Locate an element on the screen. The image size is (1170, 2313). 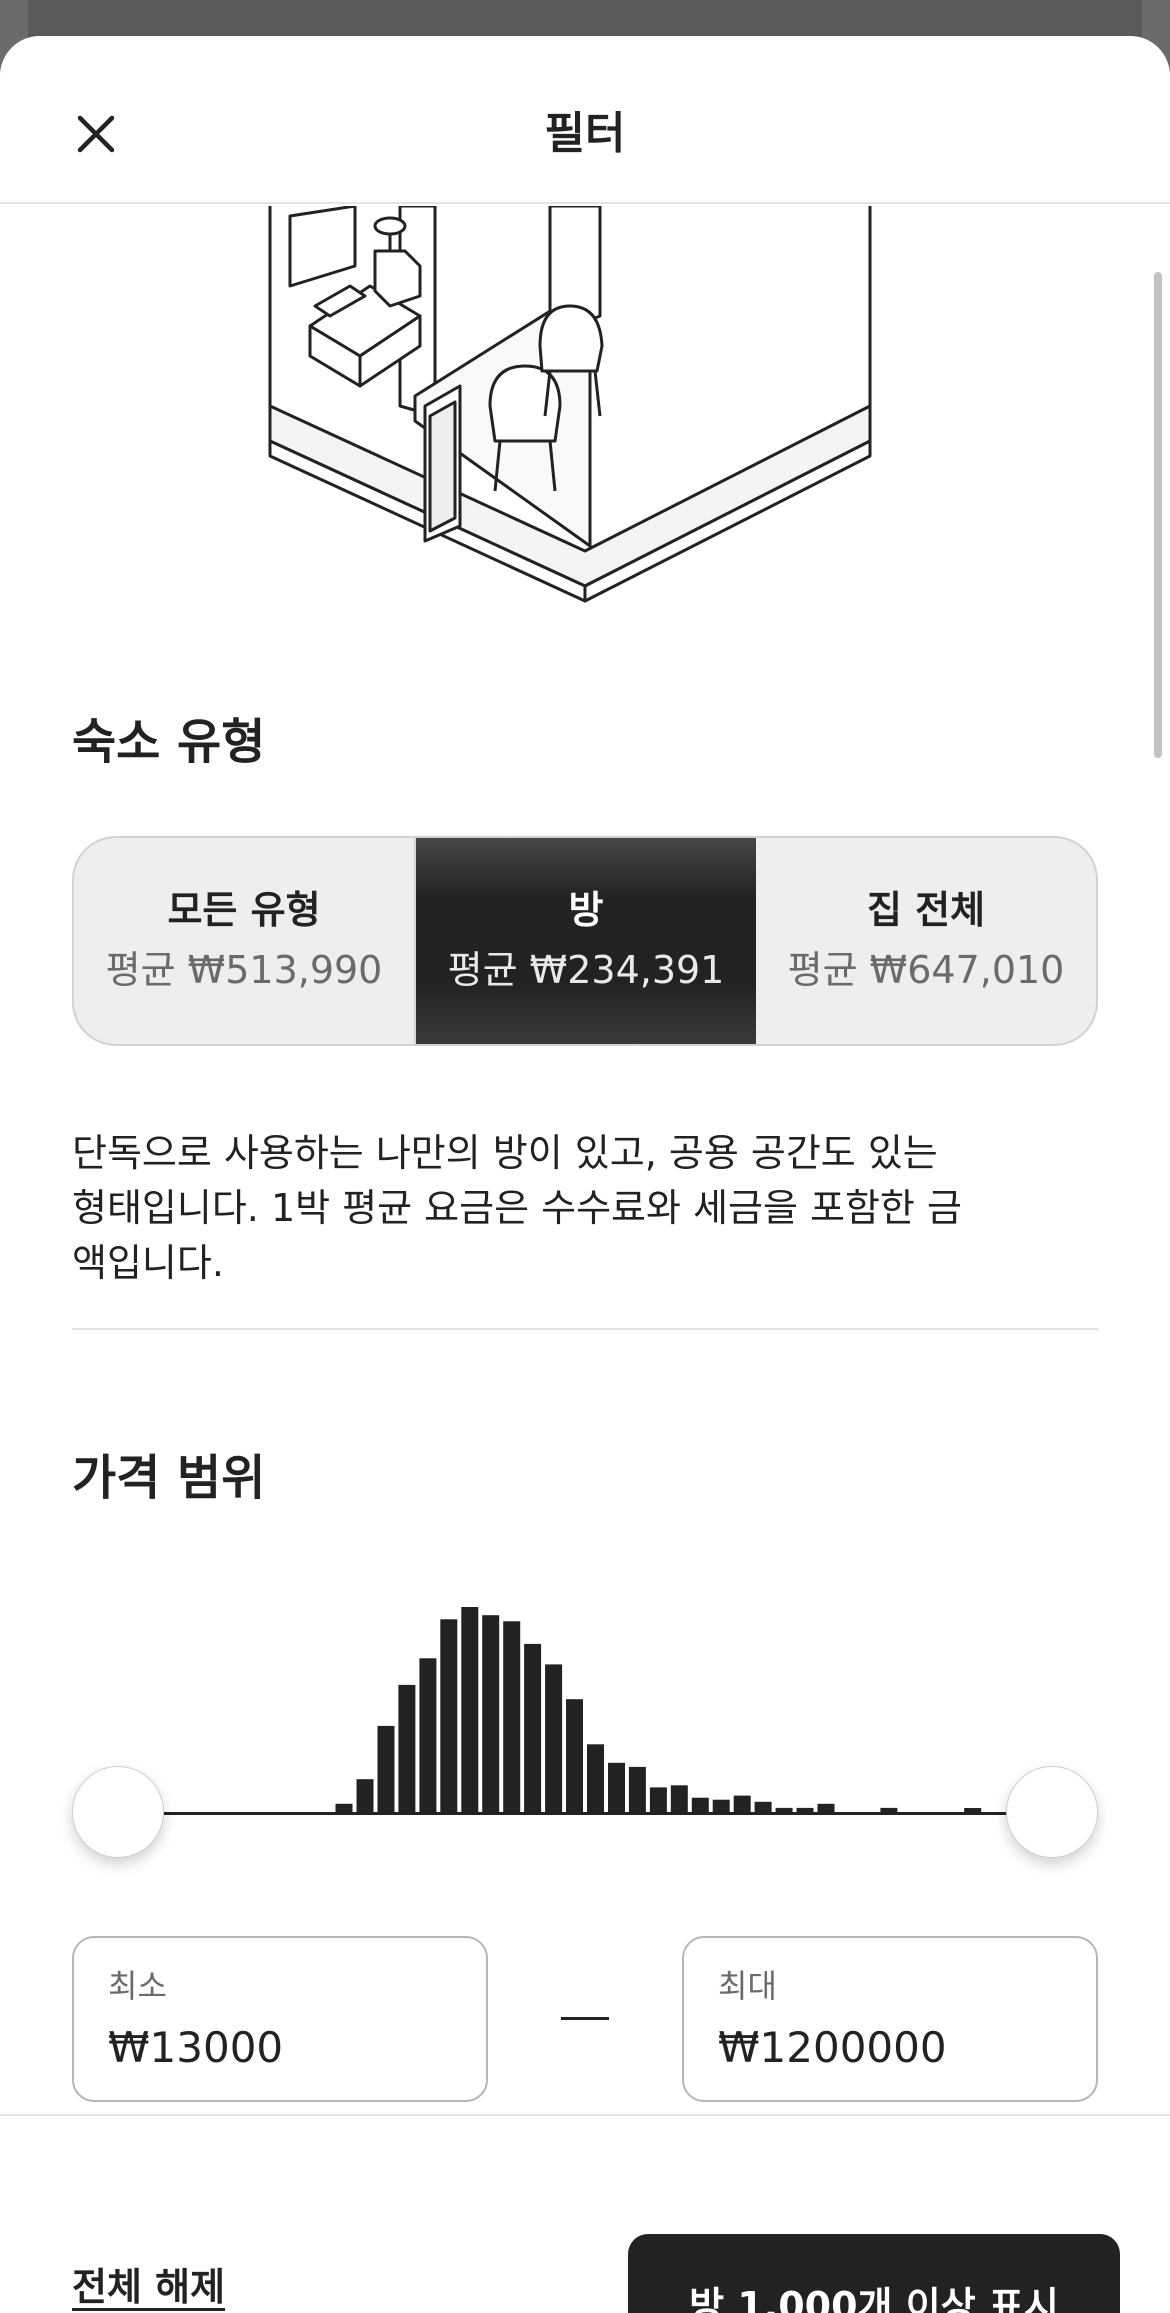
price-slider-track is located at coordinates (570, 1813).